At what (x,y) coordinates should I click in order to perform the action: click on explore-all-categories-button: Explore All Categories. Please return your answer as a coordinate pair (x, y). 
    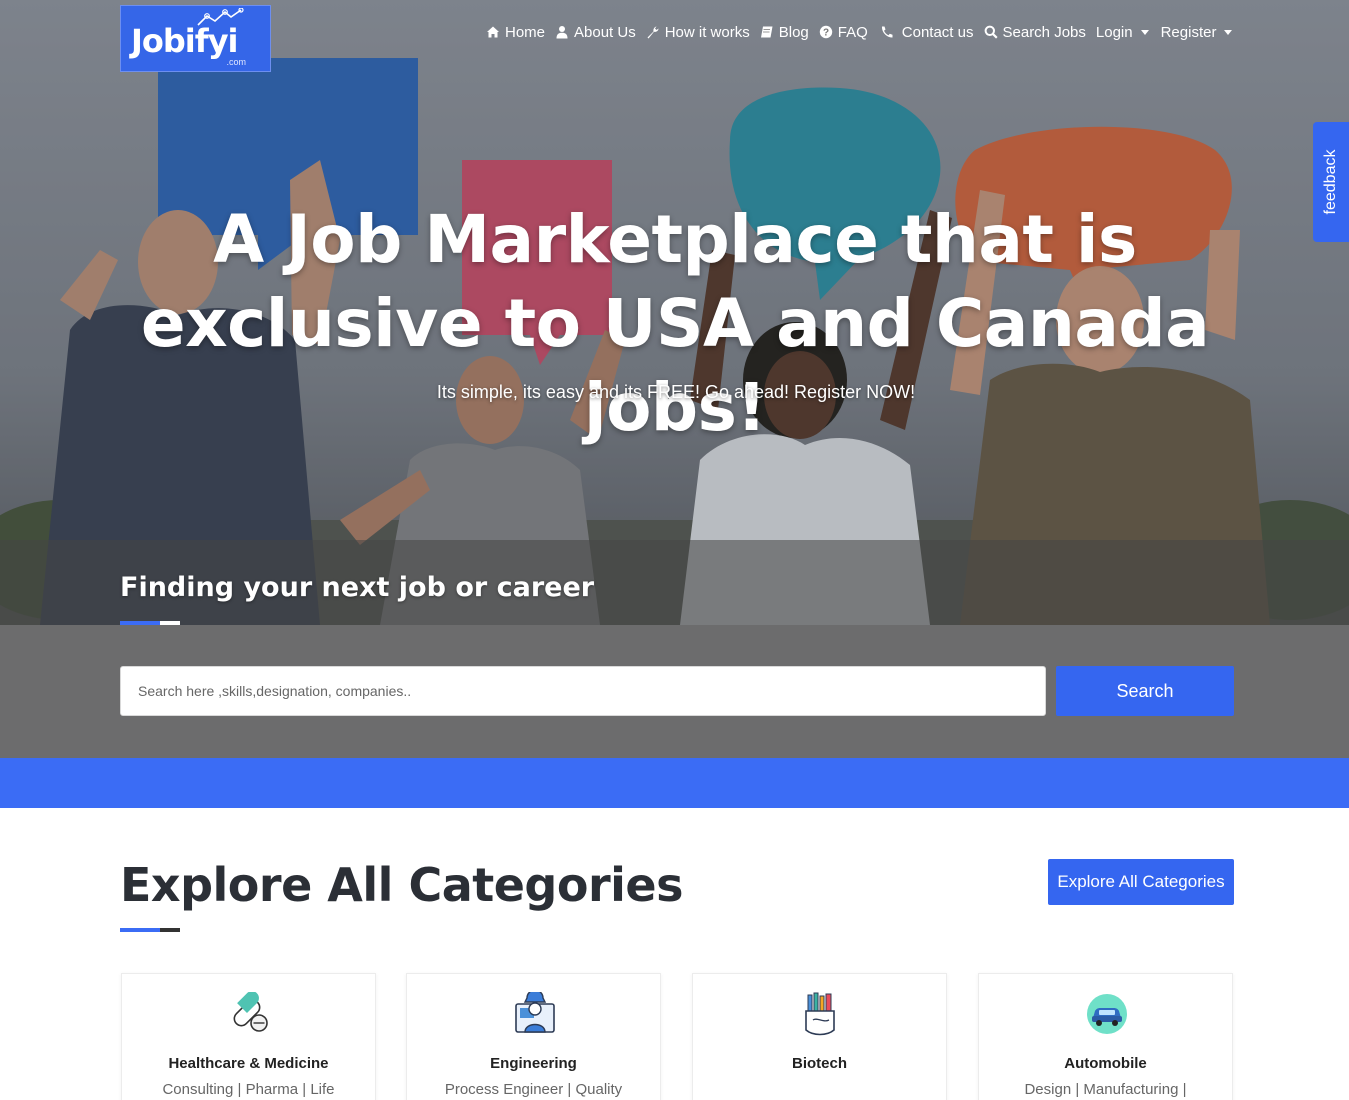
    Looking at the image, I should click on (1141, 882).